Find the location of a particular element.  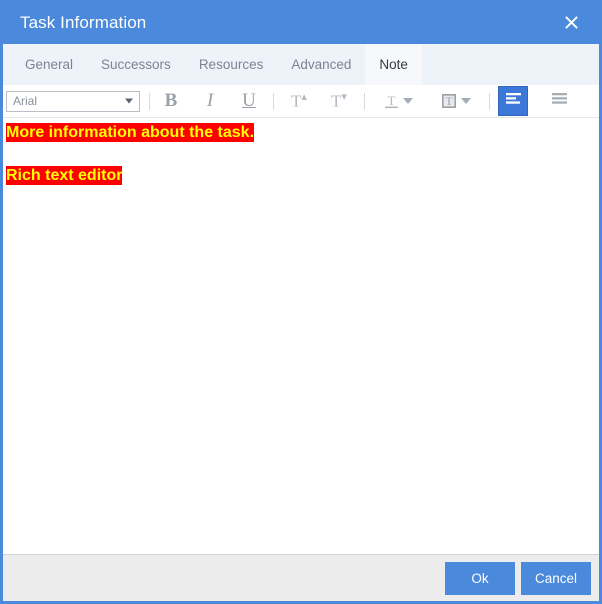

italic-button: I is located at coordinates (210, 101).